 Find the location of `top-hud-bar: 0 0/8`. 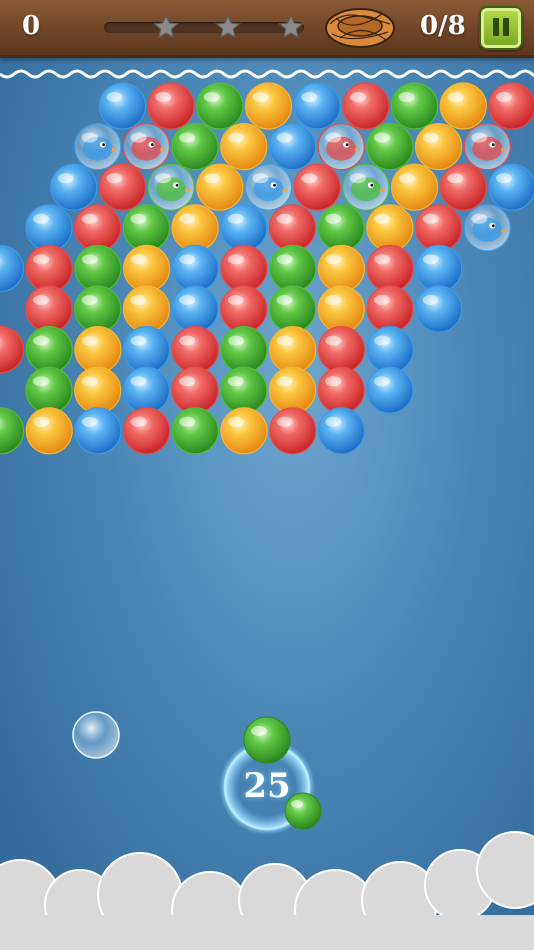

top-hud-bar: 0 0/8 is located at coordinates (267, 29).